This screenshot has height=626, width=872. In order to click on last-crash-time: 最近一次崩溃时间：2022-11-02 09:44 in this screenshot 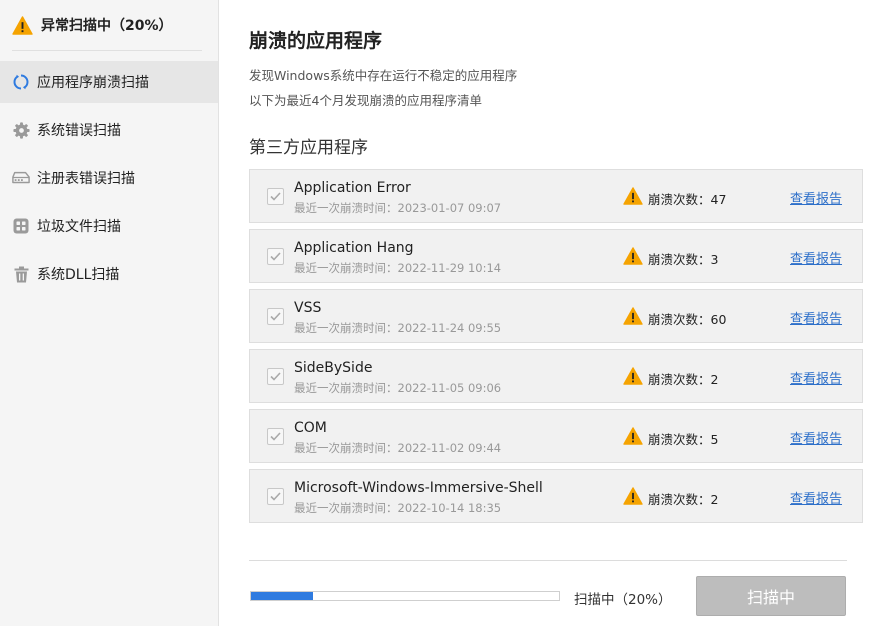, I will do `click(398, 448)`.